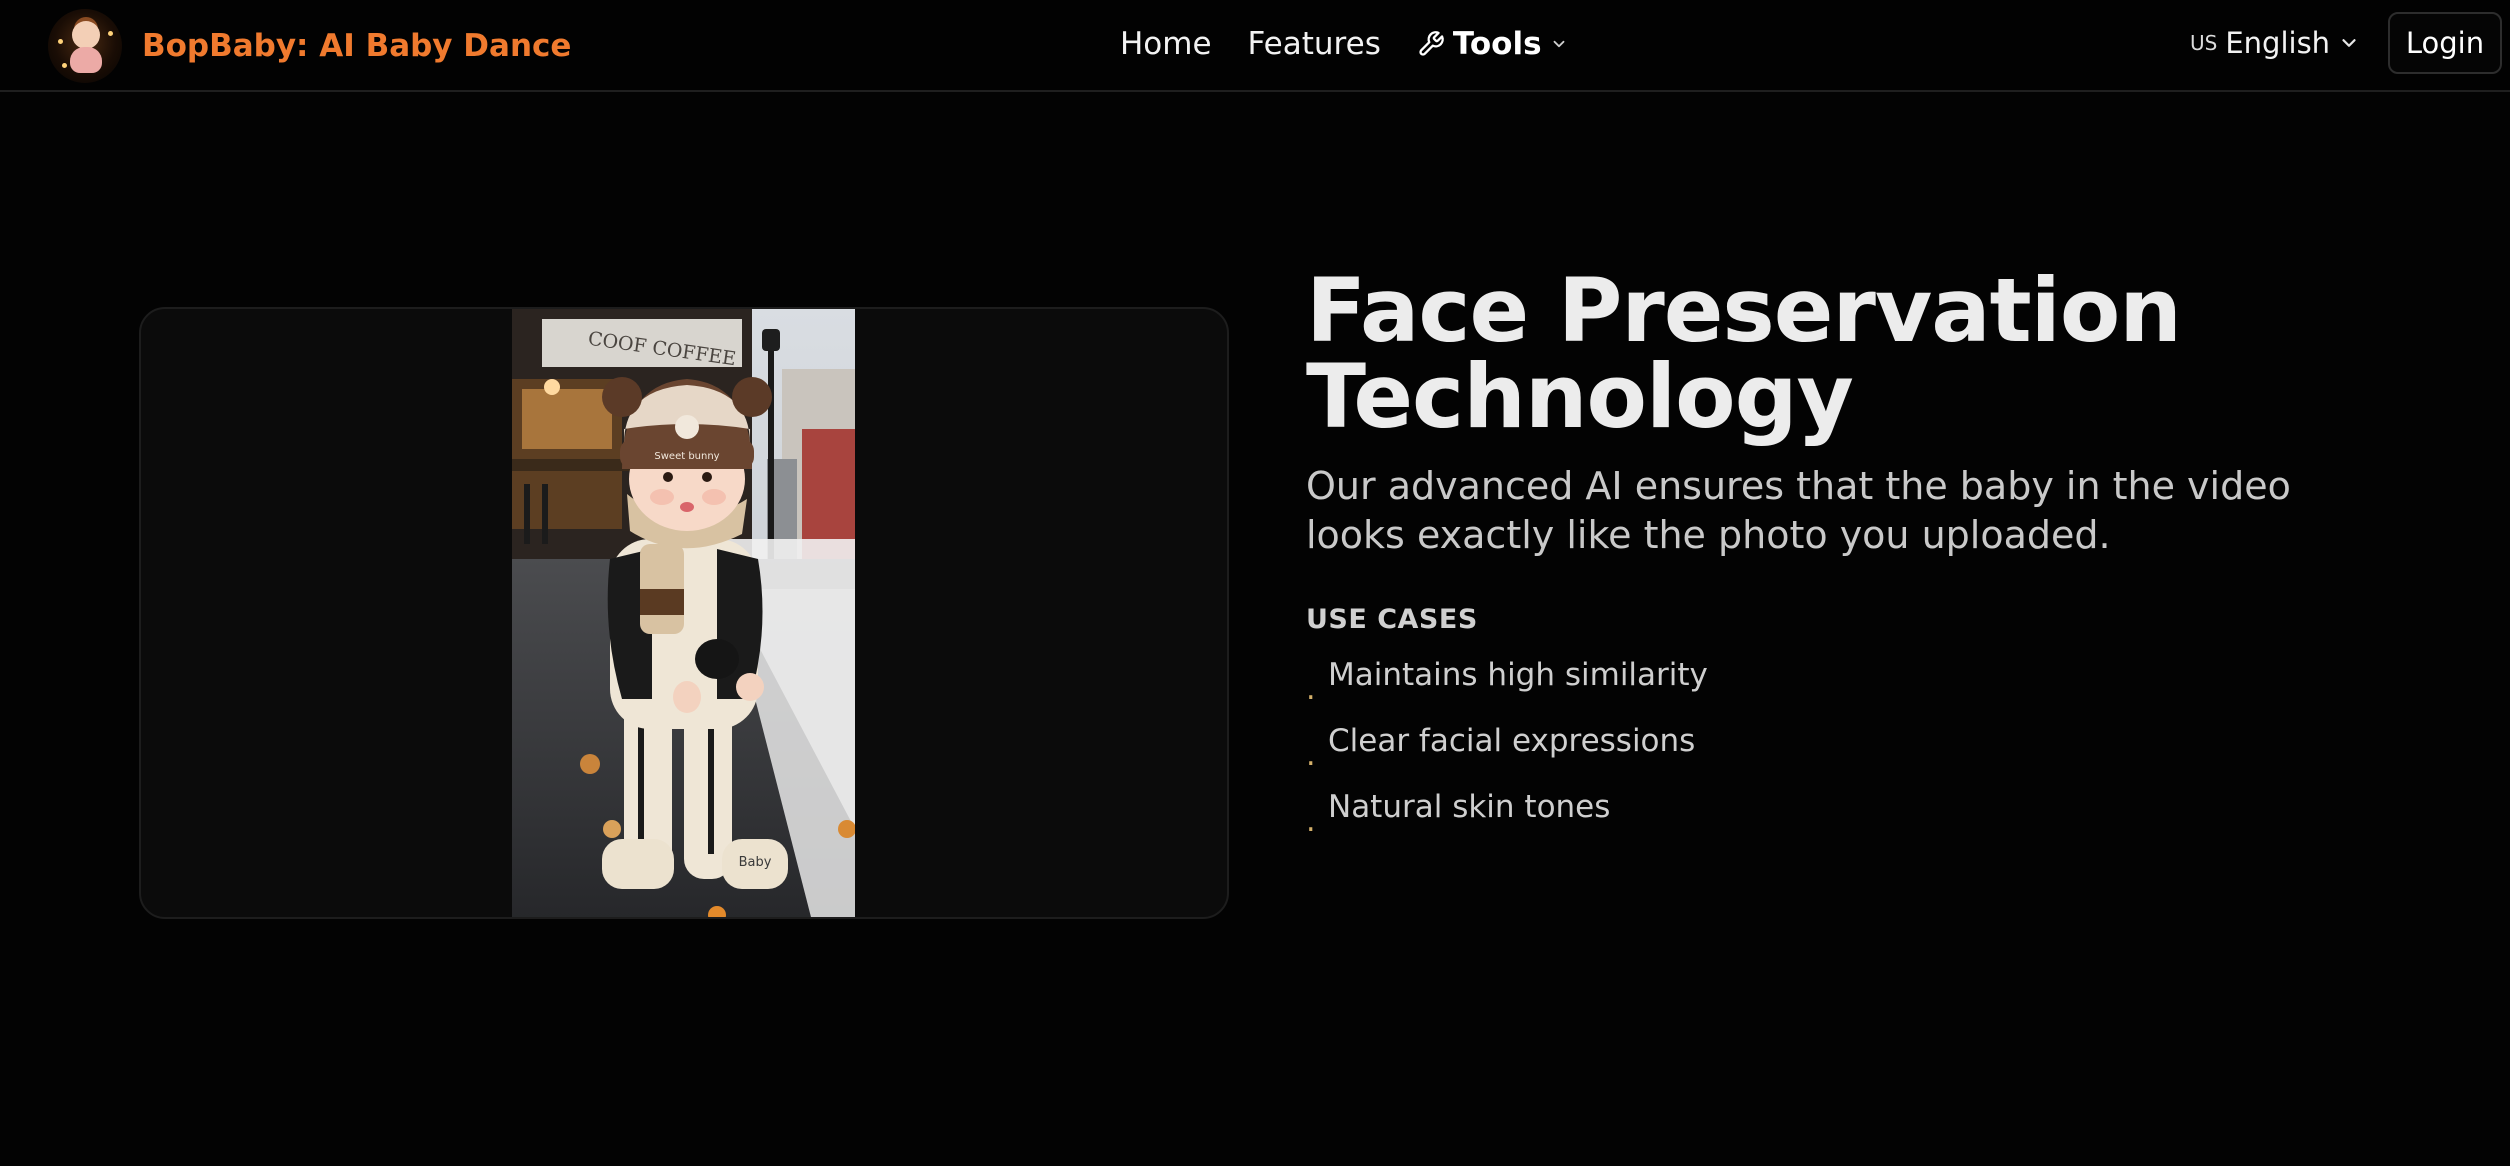 This screenshot has width=2510, height=1166. I want to click on brand-name: BopBaby: AI Baby Dance, so click(357, 46).